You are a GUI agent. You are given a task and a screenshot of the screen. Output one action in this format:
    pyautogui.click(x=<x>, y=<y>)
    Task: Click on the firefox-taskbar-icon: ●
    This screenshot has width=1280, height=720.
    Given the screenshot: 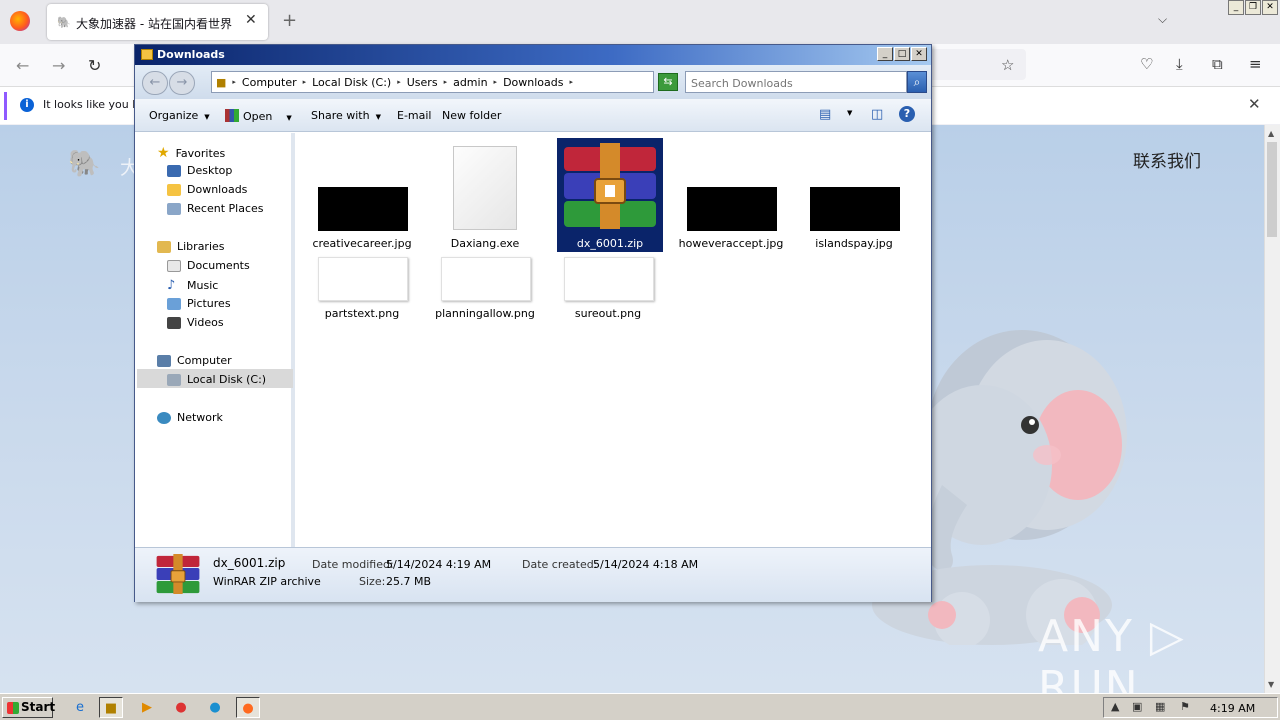 What is the action you would take?
    pyautogui.click(x=248, y=707)
    